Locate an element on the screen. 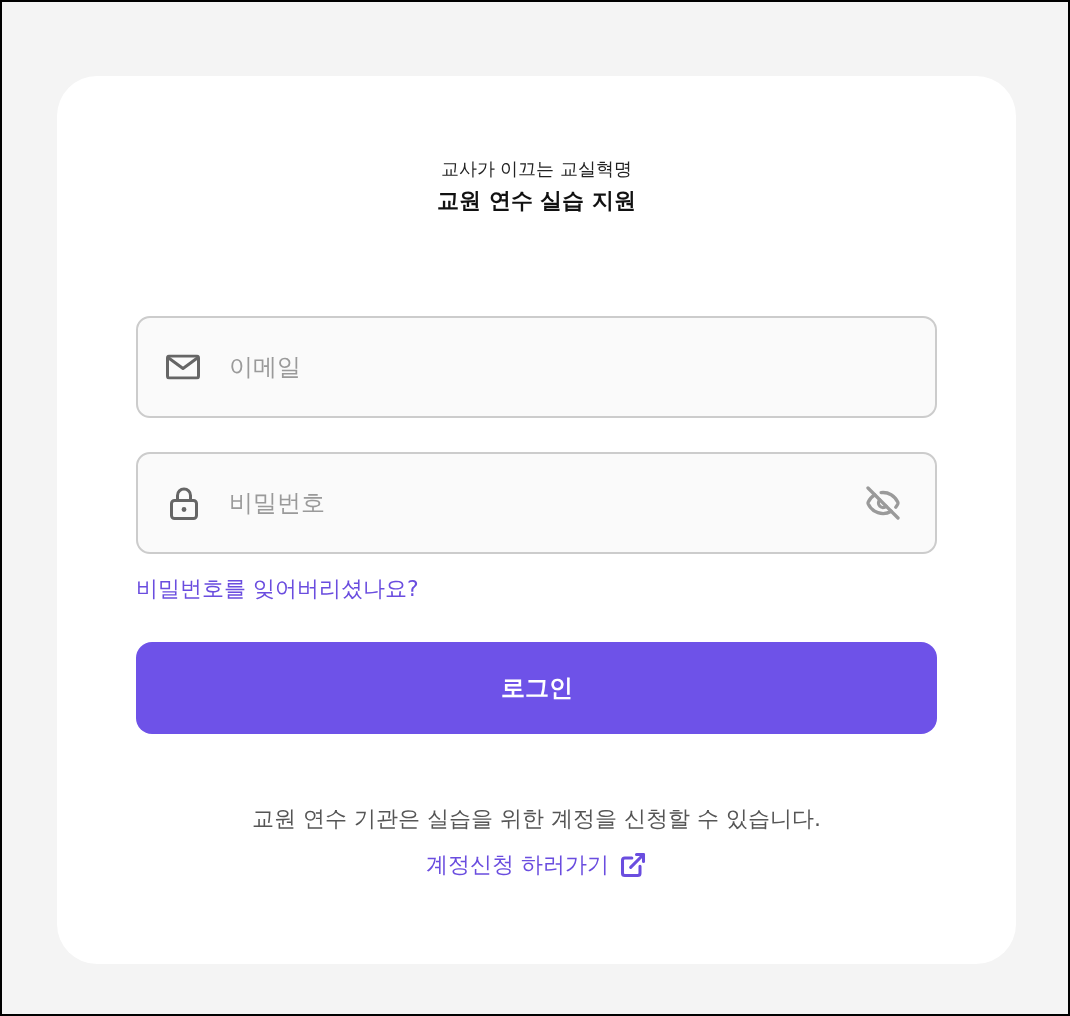  forgot-password-link: 비밀번호를 잊어버리셨나요? is located at coordinates (277, 589).